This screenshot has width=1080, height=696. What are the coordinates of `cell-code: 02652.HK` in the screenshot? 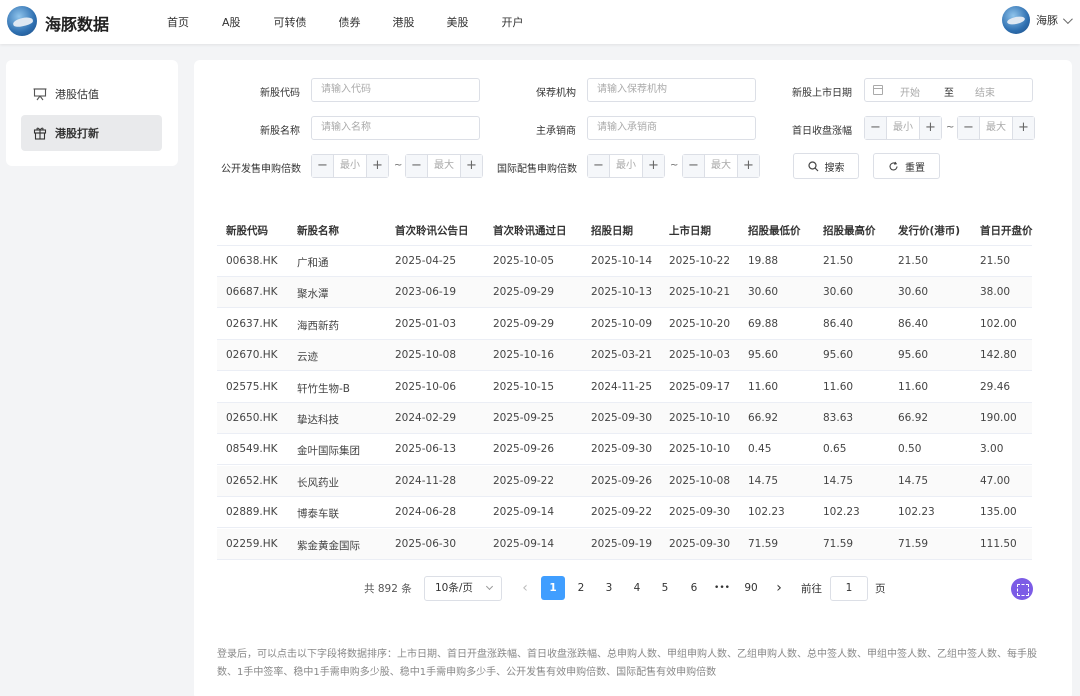 It's located at (252, 480).